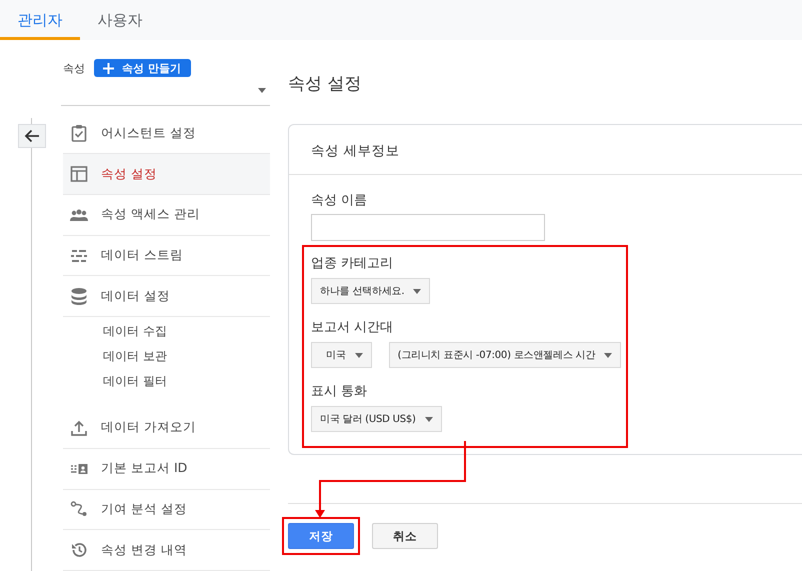 This screenshot has height=571, width=802. Describe the element at coordinates (40, 20) in the screenshot. I see `tab: 관리자` at that location.